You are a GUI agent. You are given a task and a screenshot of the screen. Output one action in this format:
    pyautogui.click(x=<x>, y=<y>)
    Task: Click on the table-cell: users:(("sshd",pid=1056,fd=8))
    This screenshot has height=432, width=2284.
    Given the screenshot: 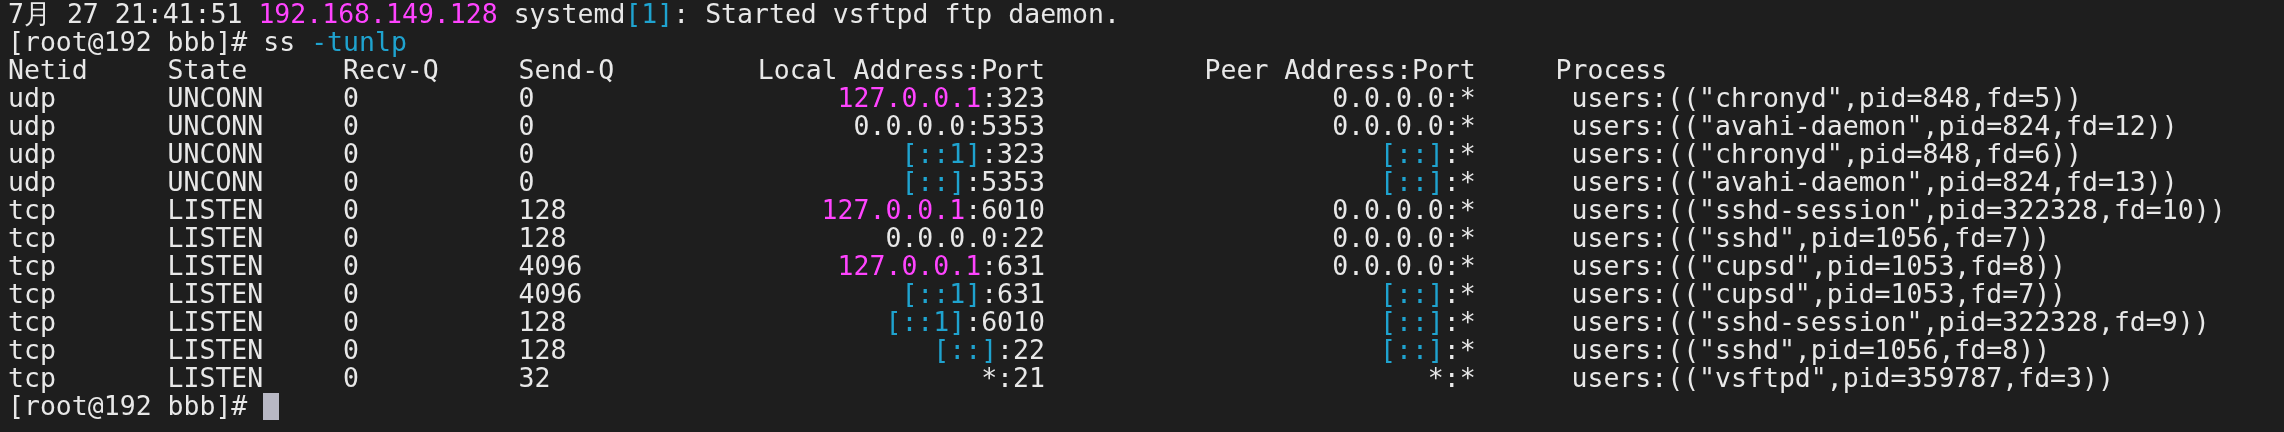 What is the action you would take?
    pyautogui.click(x=1811, y=350)
    